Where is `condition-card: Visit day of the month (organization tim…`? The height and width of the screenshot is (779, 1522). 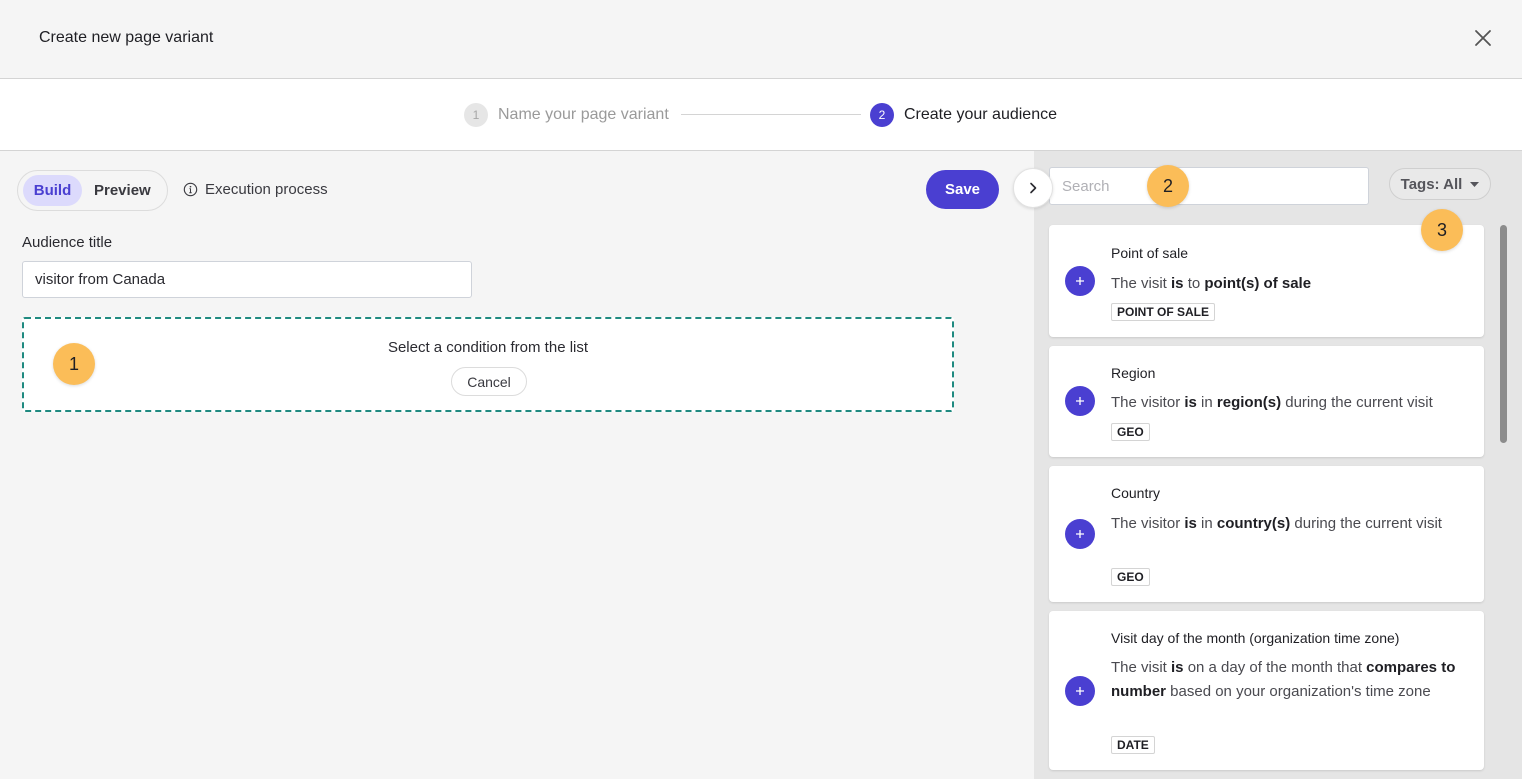
condition-card: Visit day of the month (organization tim… is located at coordinates (1266, 690).